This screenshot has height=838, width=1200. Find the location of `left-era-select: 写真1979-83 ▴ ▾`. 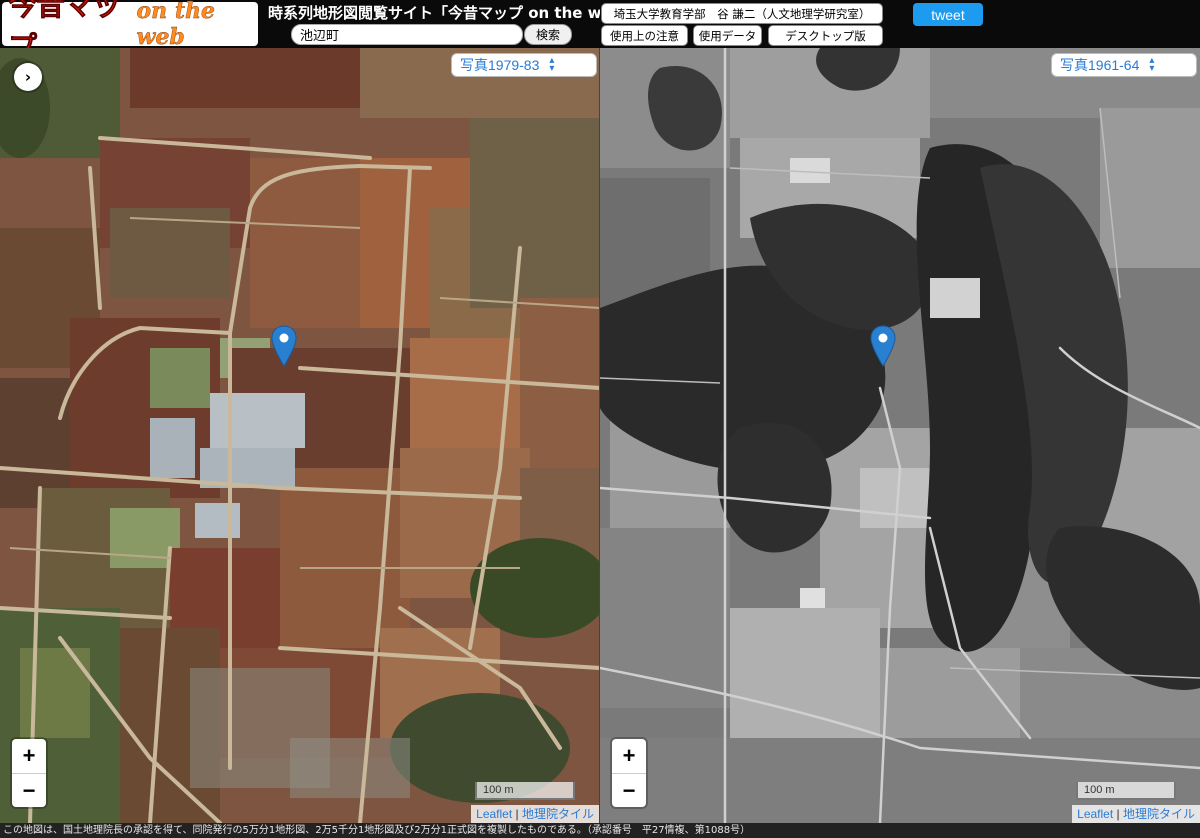

left-era-select: 写真1979-83 ▴ ▾ is located at coordinates (524, 65).